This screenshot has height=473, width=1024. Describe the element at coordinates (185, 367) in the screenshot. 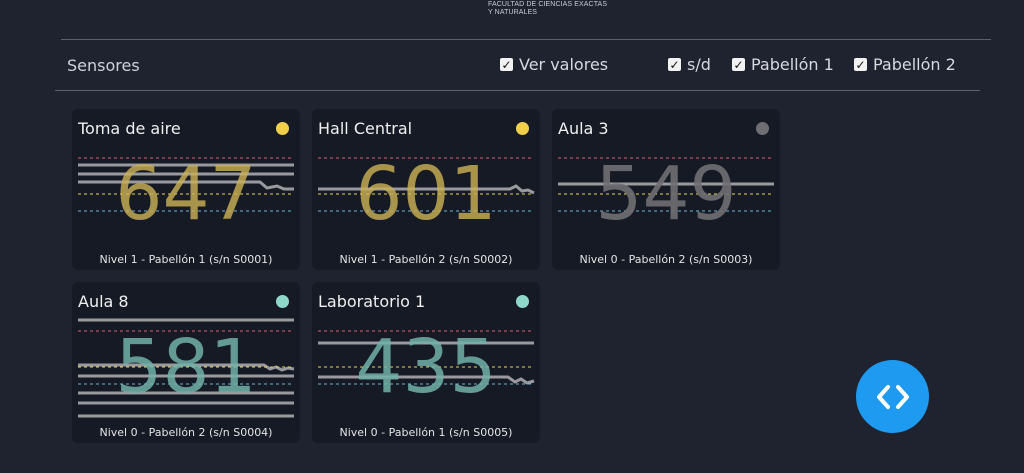

I see `sensor-value: 581` at that location.